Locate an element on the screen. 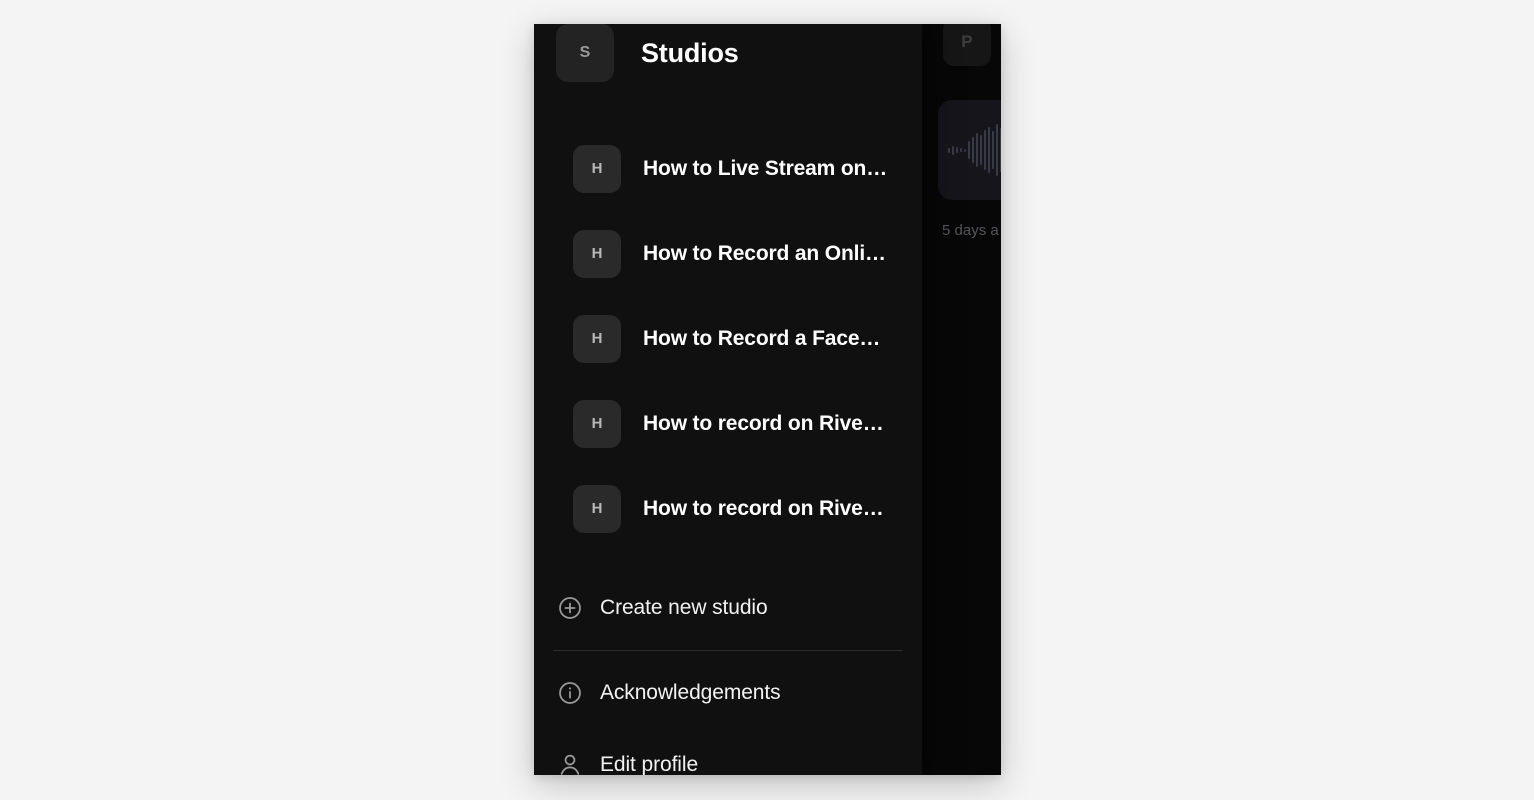  create-new-studio-button: Create new studio is located at coordinates (728, 608).